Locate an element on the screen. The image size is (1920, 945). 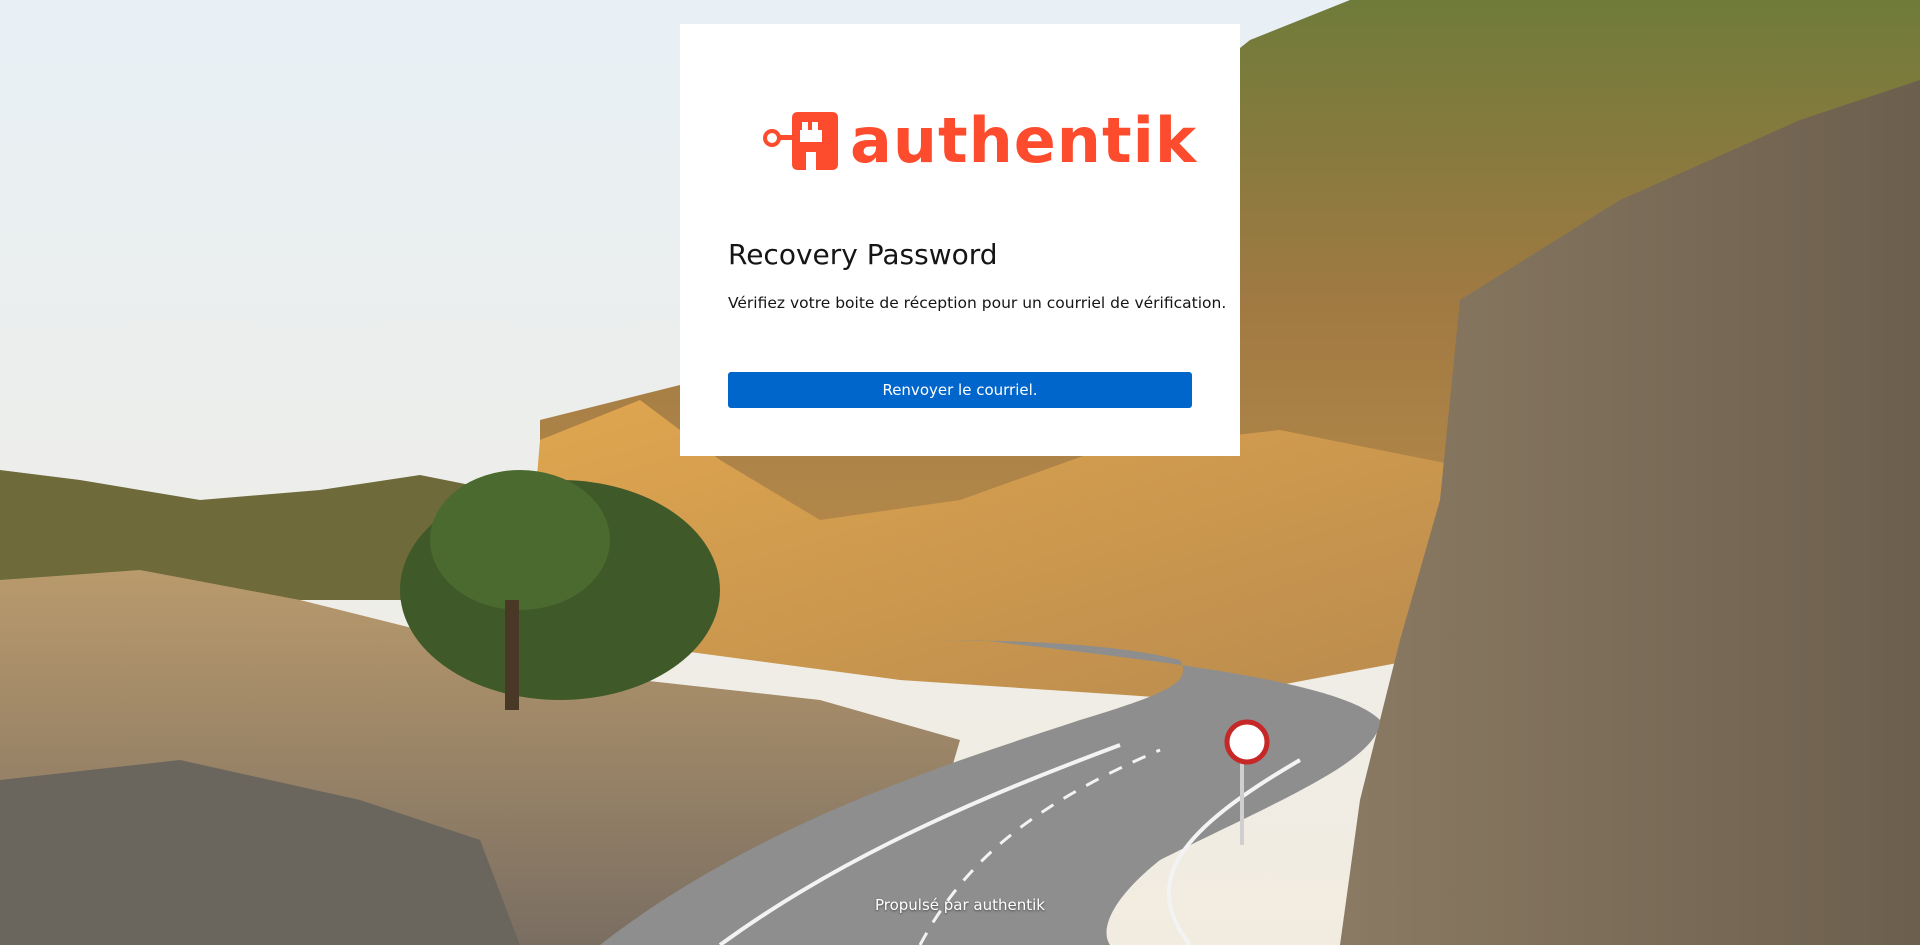
brand-logo: authentik is located at coordinates (979, 141).